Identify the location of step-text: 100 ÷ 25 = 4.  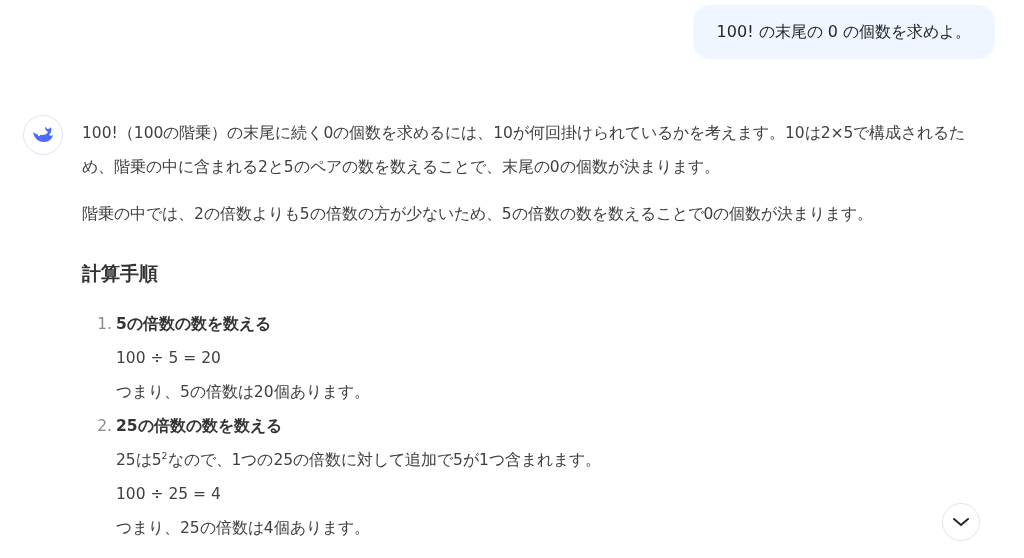
(168, 494).